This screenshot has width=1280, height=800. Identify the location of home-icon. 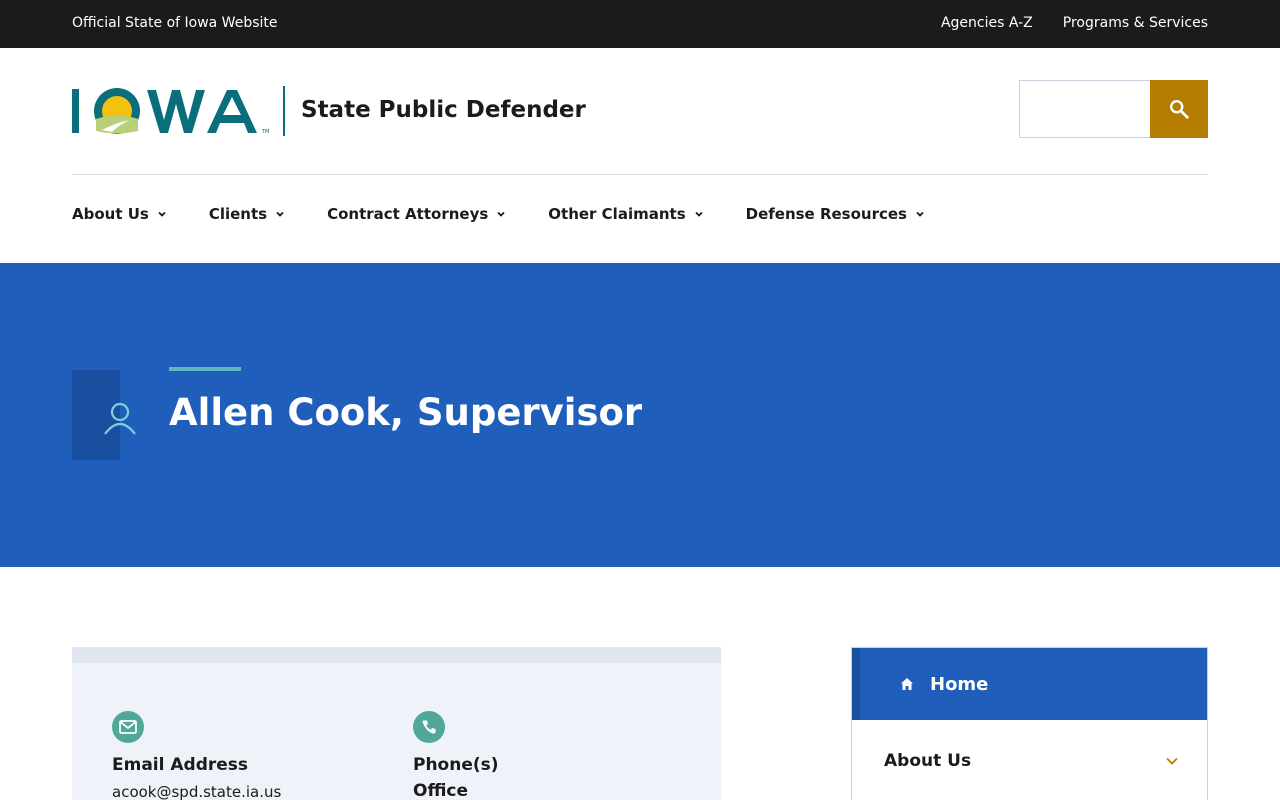
(907, 684).